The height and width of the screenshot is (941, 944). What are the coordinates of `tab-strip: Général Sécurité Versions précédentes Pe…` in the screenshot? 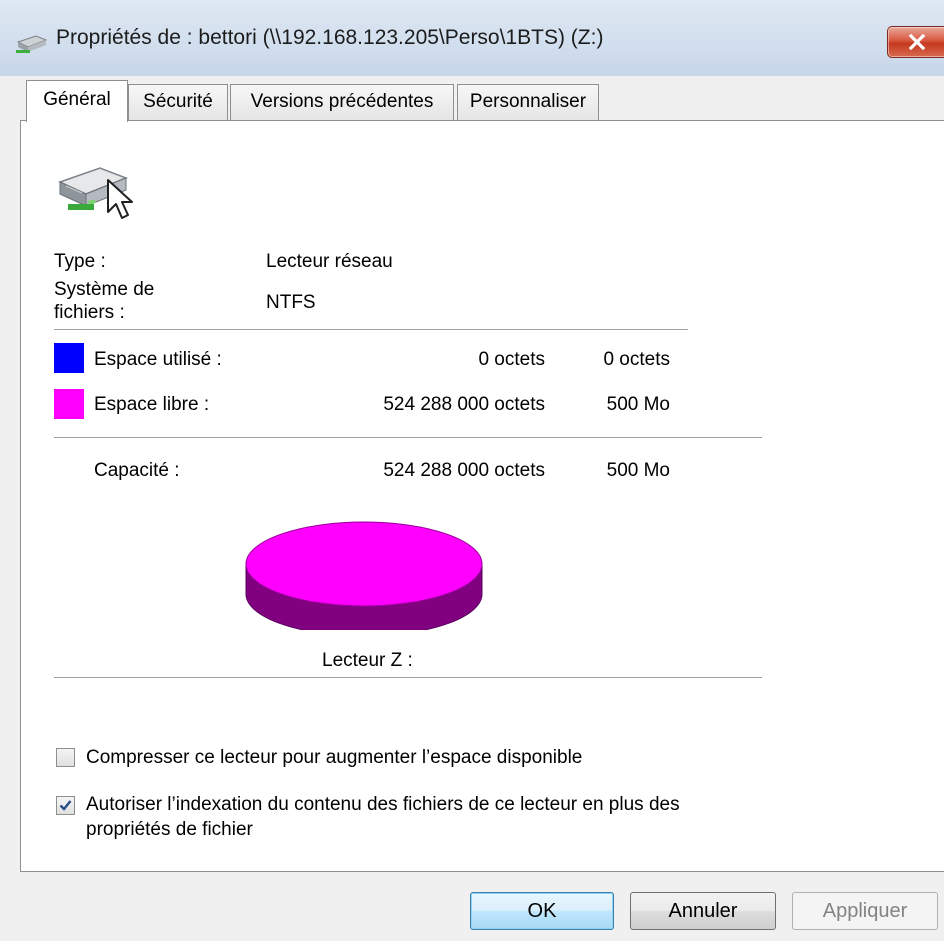 It's located at (472, 101).